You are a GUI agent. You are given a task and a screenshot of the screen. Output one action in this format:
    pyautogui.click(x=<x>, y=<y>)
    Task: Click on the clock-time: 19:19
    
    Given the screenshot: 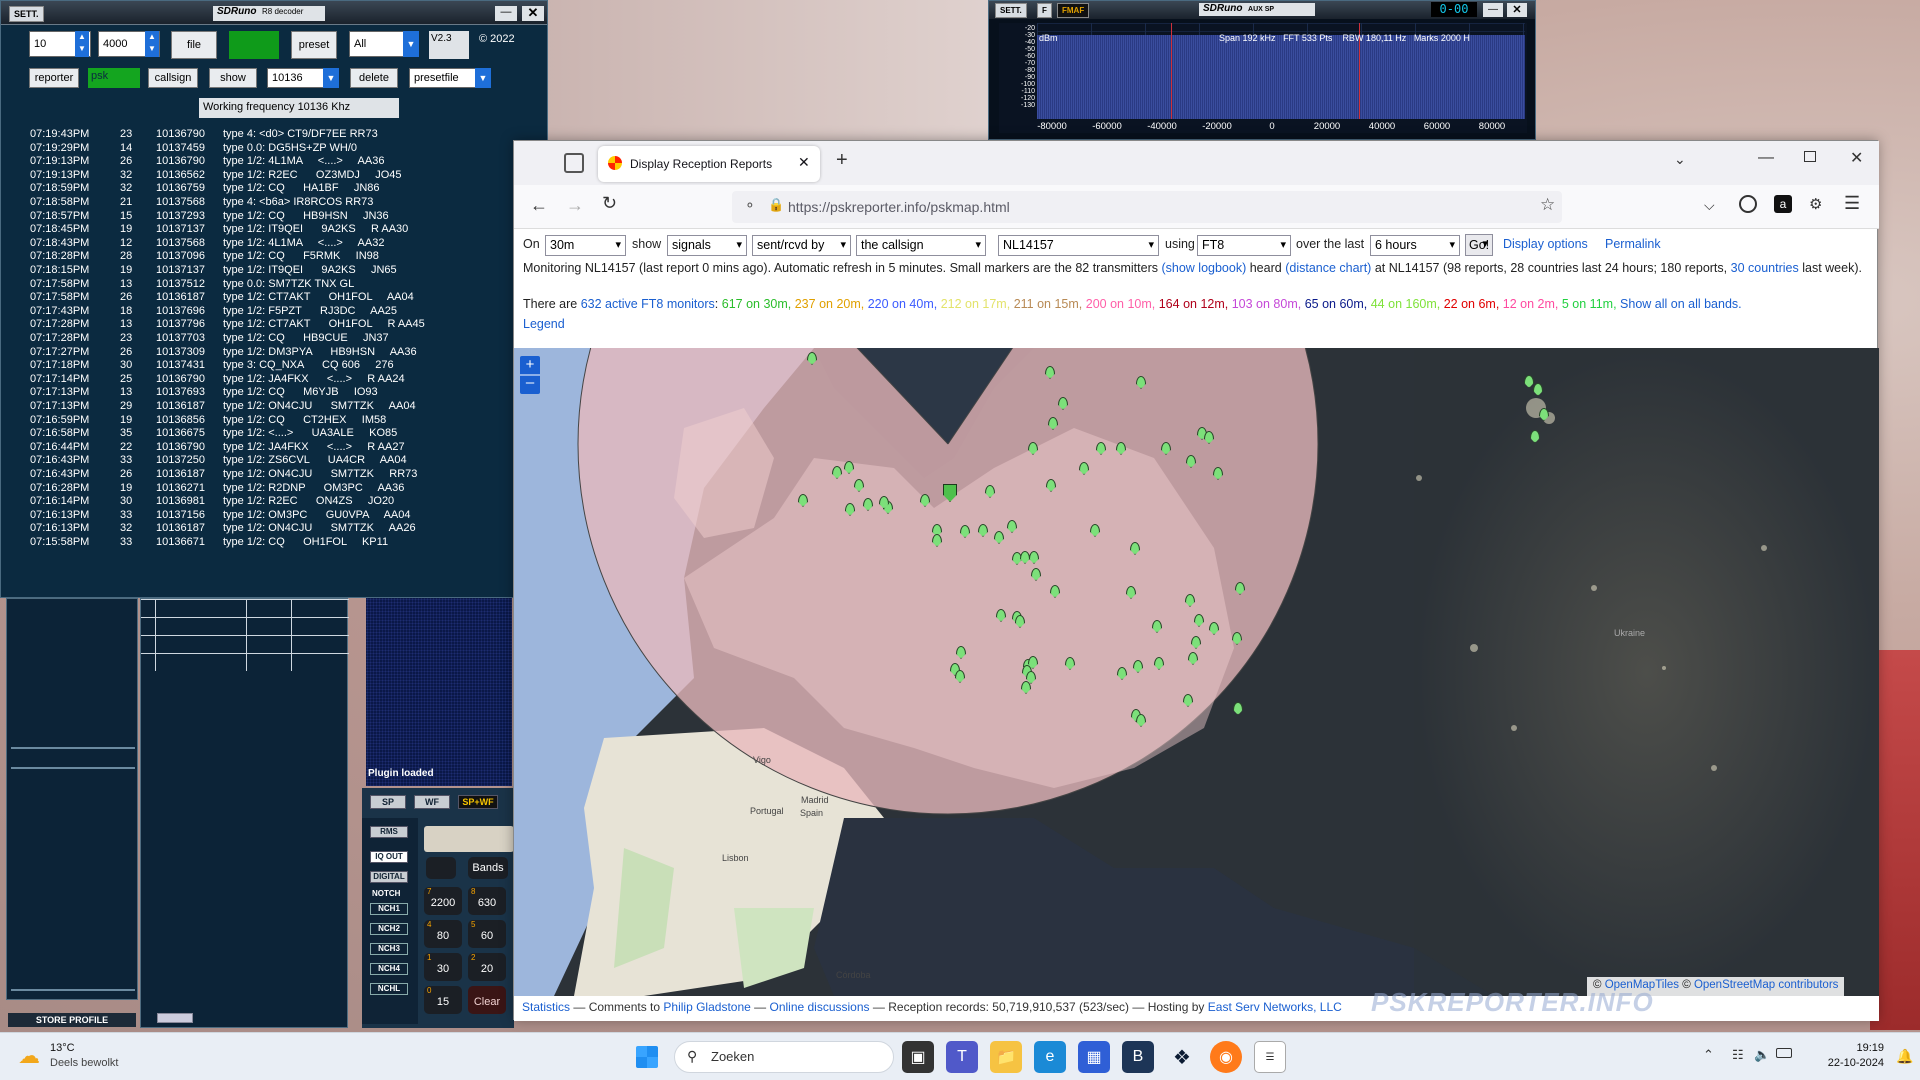 What is the action you would take?
    pyautogui.click(x=1854, y=1048)
    